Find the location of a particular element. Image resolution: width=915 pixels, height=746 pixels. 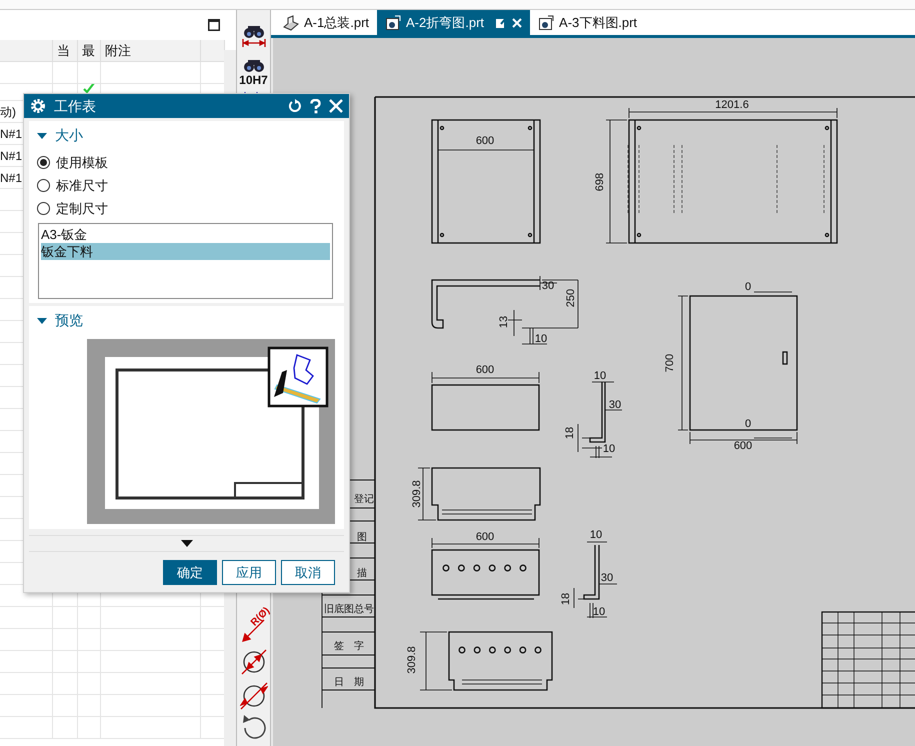

list-item: 钣金下料 is located at coordinates (185, 251).